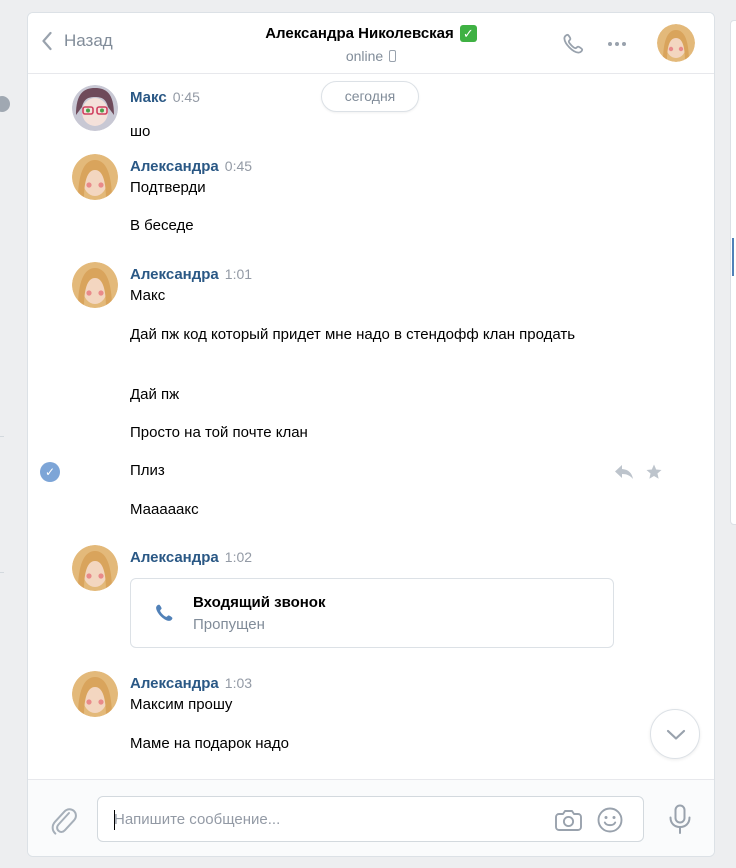  I want to click on contact-name-title: Александра Николевская ✓, so click(371, 33).